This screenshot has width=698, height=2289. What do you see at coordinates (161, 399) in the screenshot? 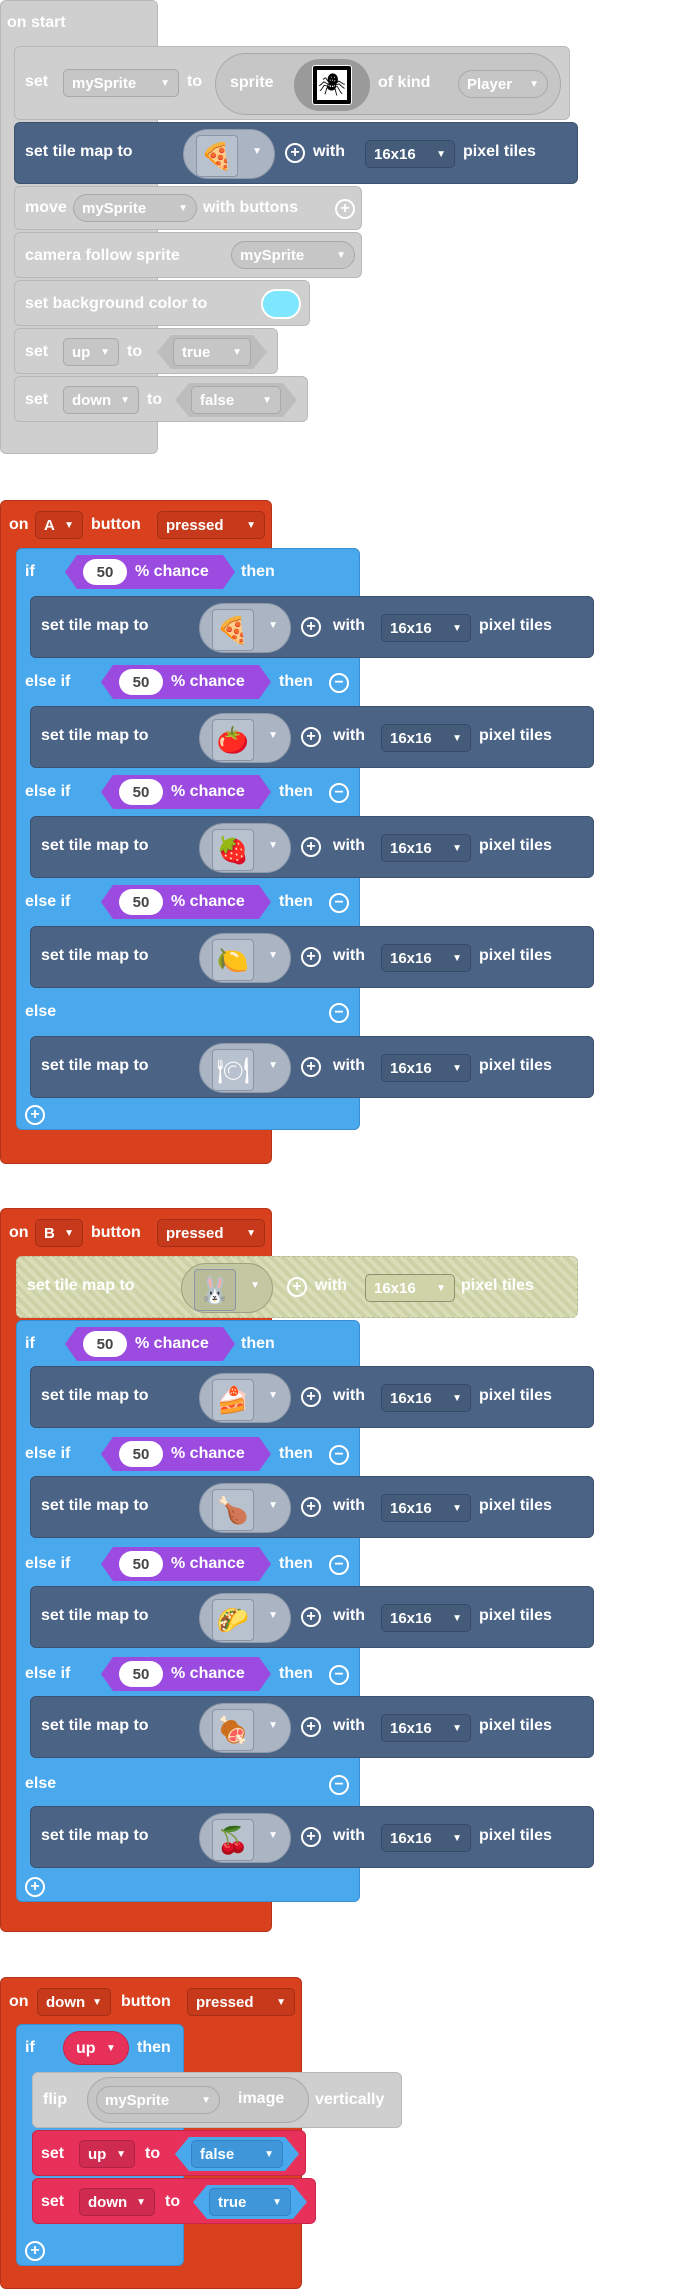
I see `set-down-block: set down ▼ to false ▼` at bounding box center [161, 399].